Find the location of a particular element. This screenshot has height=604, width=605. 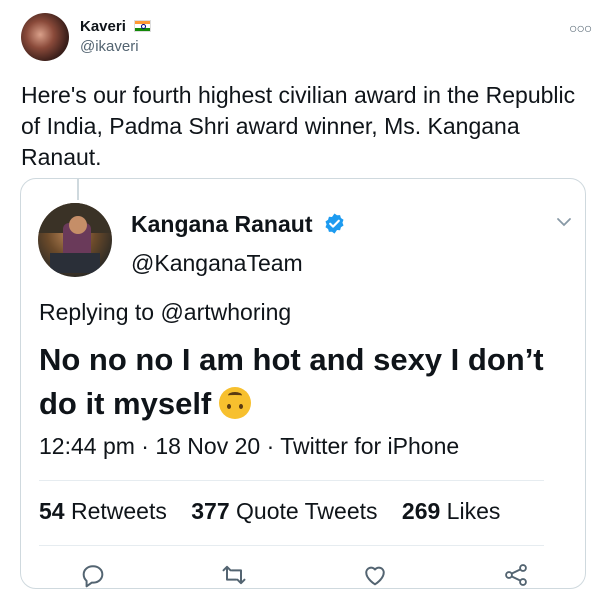

quotes-count: 377 is located at coordinates (210, 511).